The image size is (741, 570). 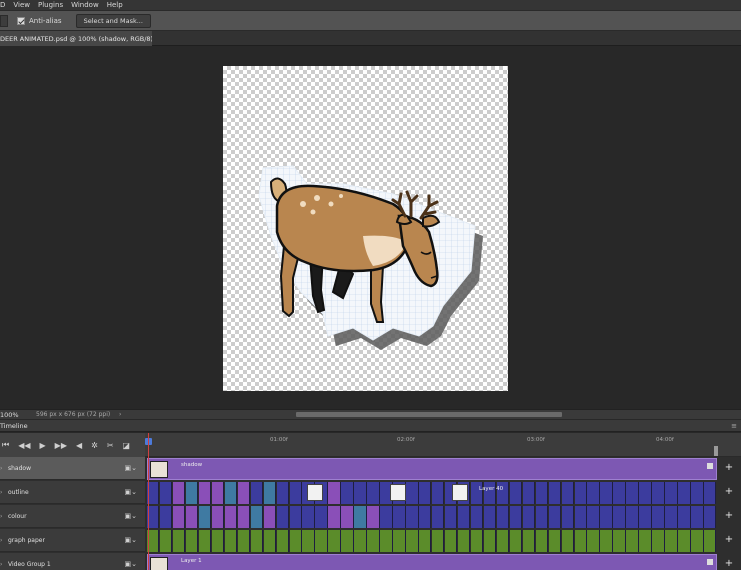 What do you see at coordinates (14, 426) in the screenshot?
I see `timeline-title: Timeline` at bounding box center [14, 426].